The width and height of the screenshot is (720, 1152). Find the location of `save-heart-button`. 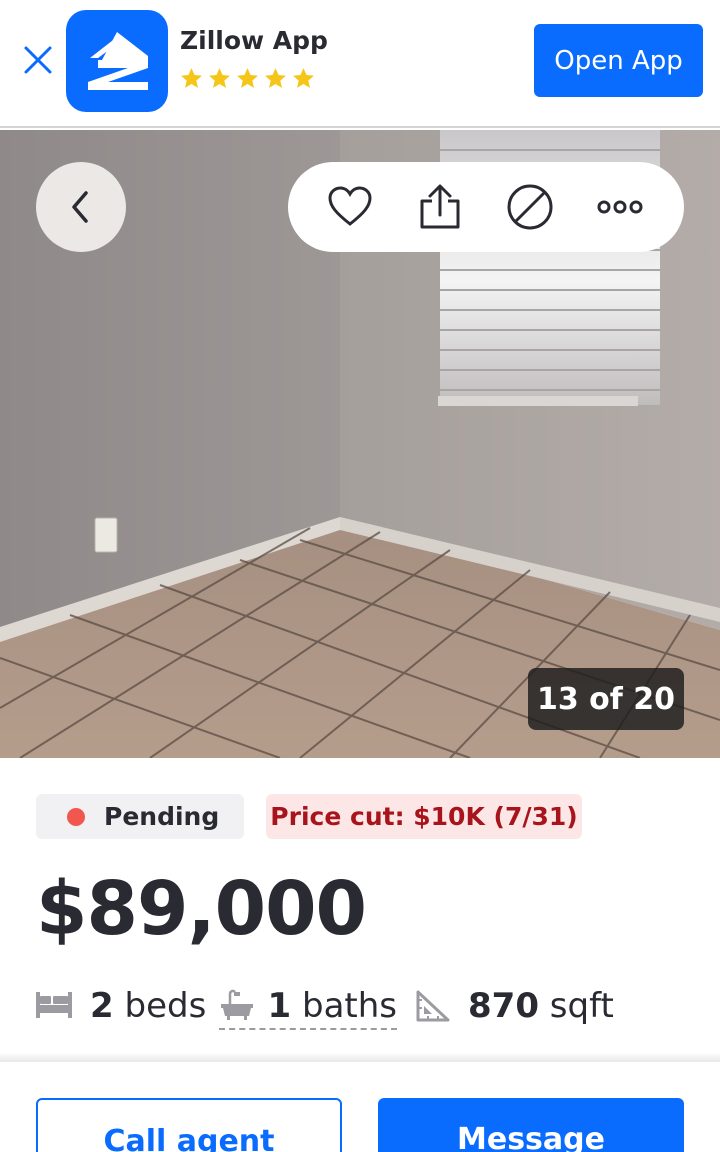

save-heart-button is located at coordinates (350, 207).